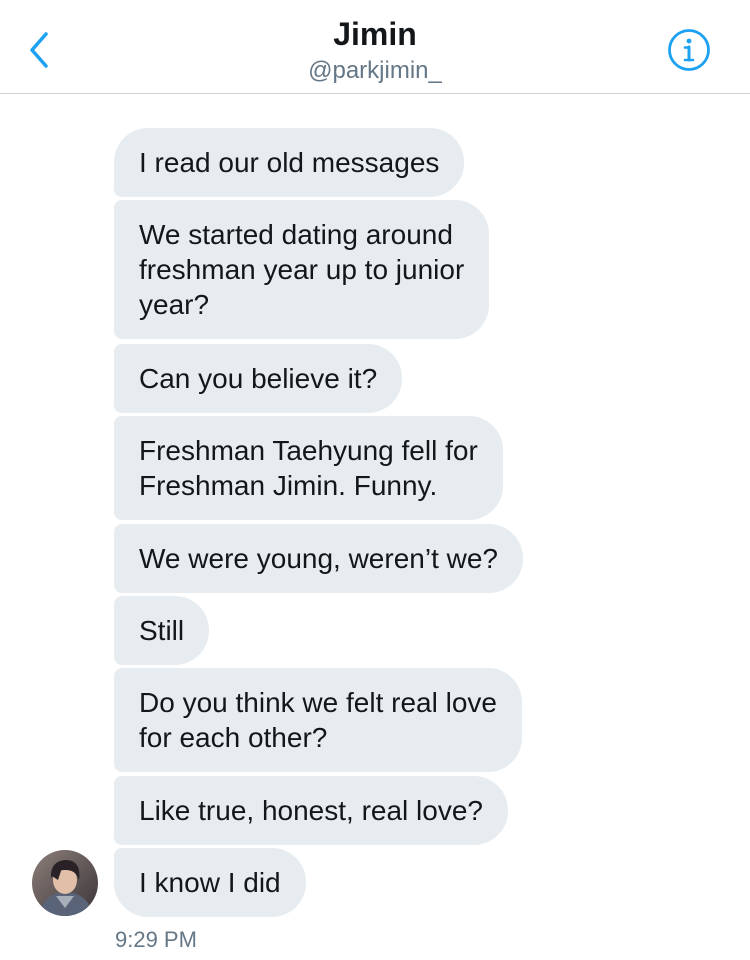 This screenshot has width=750, height=960. Describe the element at coordinates (311, 810) in the screenshot. I see `message-bubble: Like true, honest, real love?` at that location.